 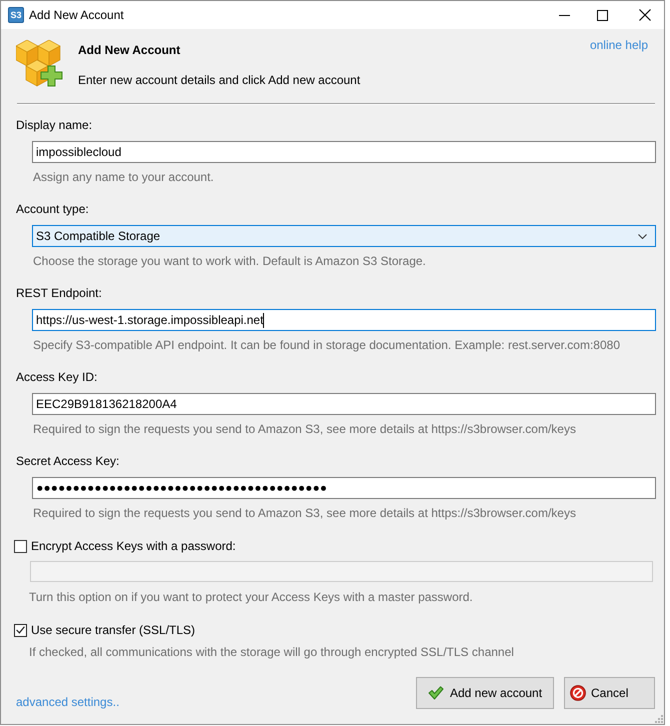 I want to click on maximize-icon, so click(x=602, y=15).